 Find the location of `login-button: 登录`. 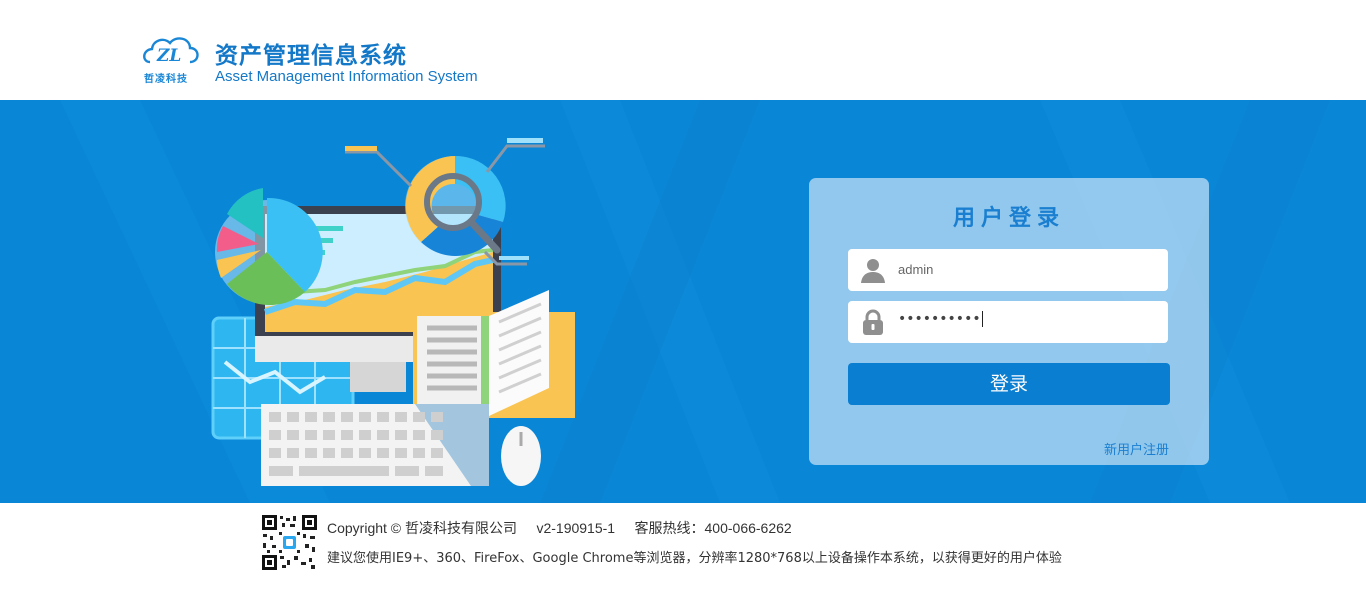

login-button: 登录 is located at coordinates (1009, 384).